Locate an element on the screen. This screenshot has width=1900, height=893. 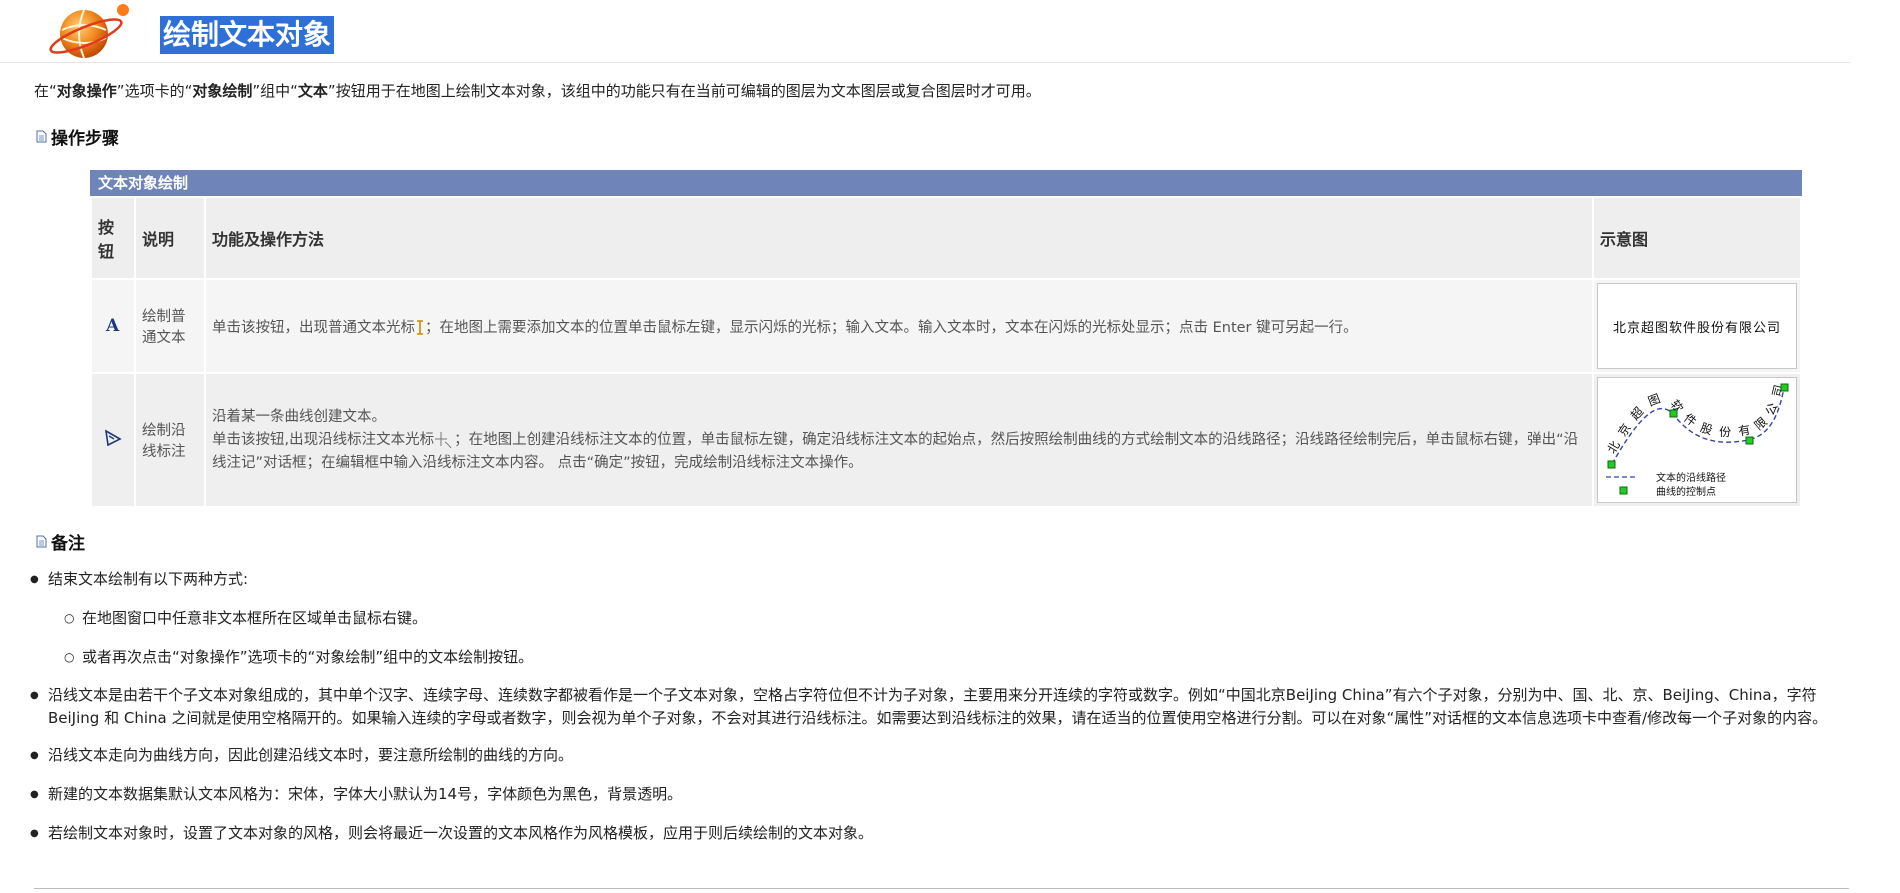
legend-control-point is located at coordinates (1623, 490).